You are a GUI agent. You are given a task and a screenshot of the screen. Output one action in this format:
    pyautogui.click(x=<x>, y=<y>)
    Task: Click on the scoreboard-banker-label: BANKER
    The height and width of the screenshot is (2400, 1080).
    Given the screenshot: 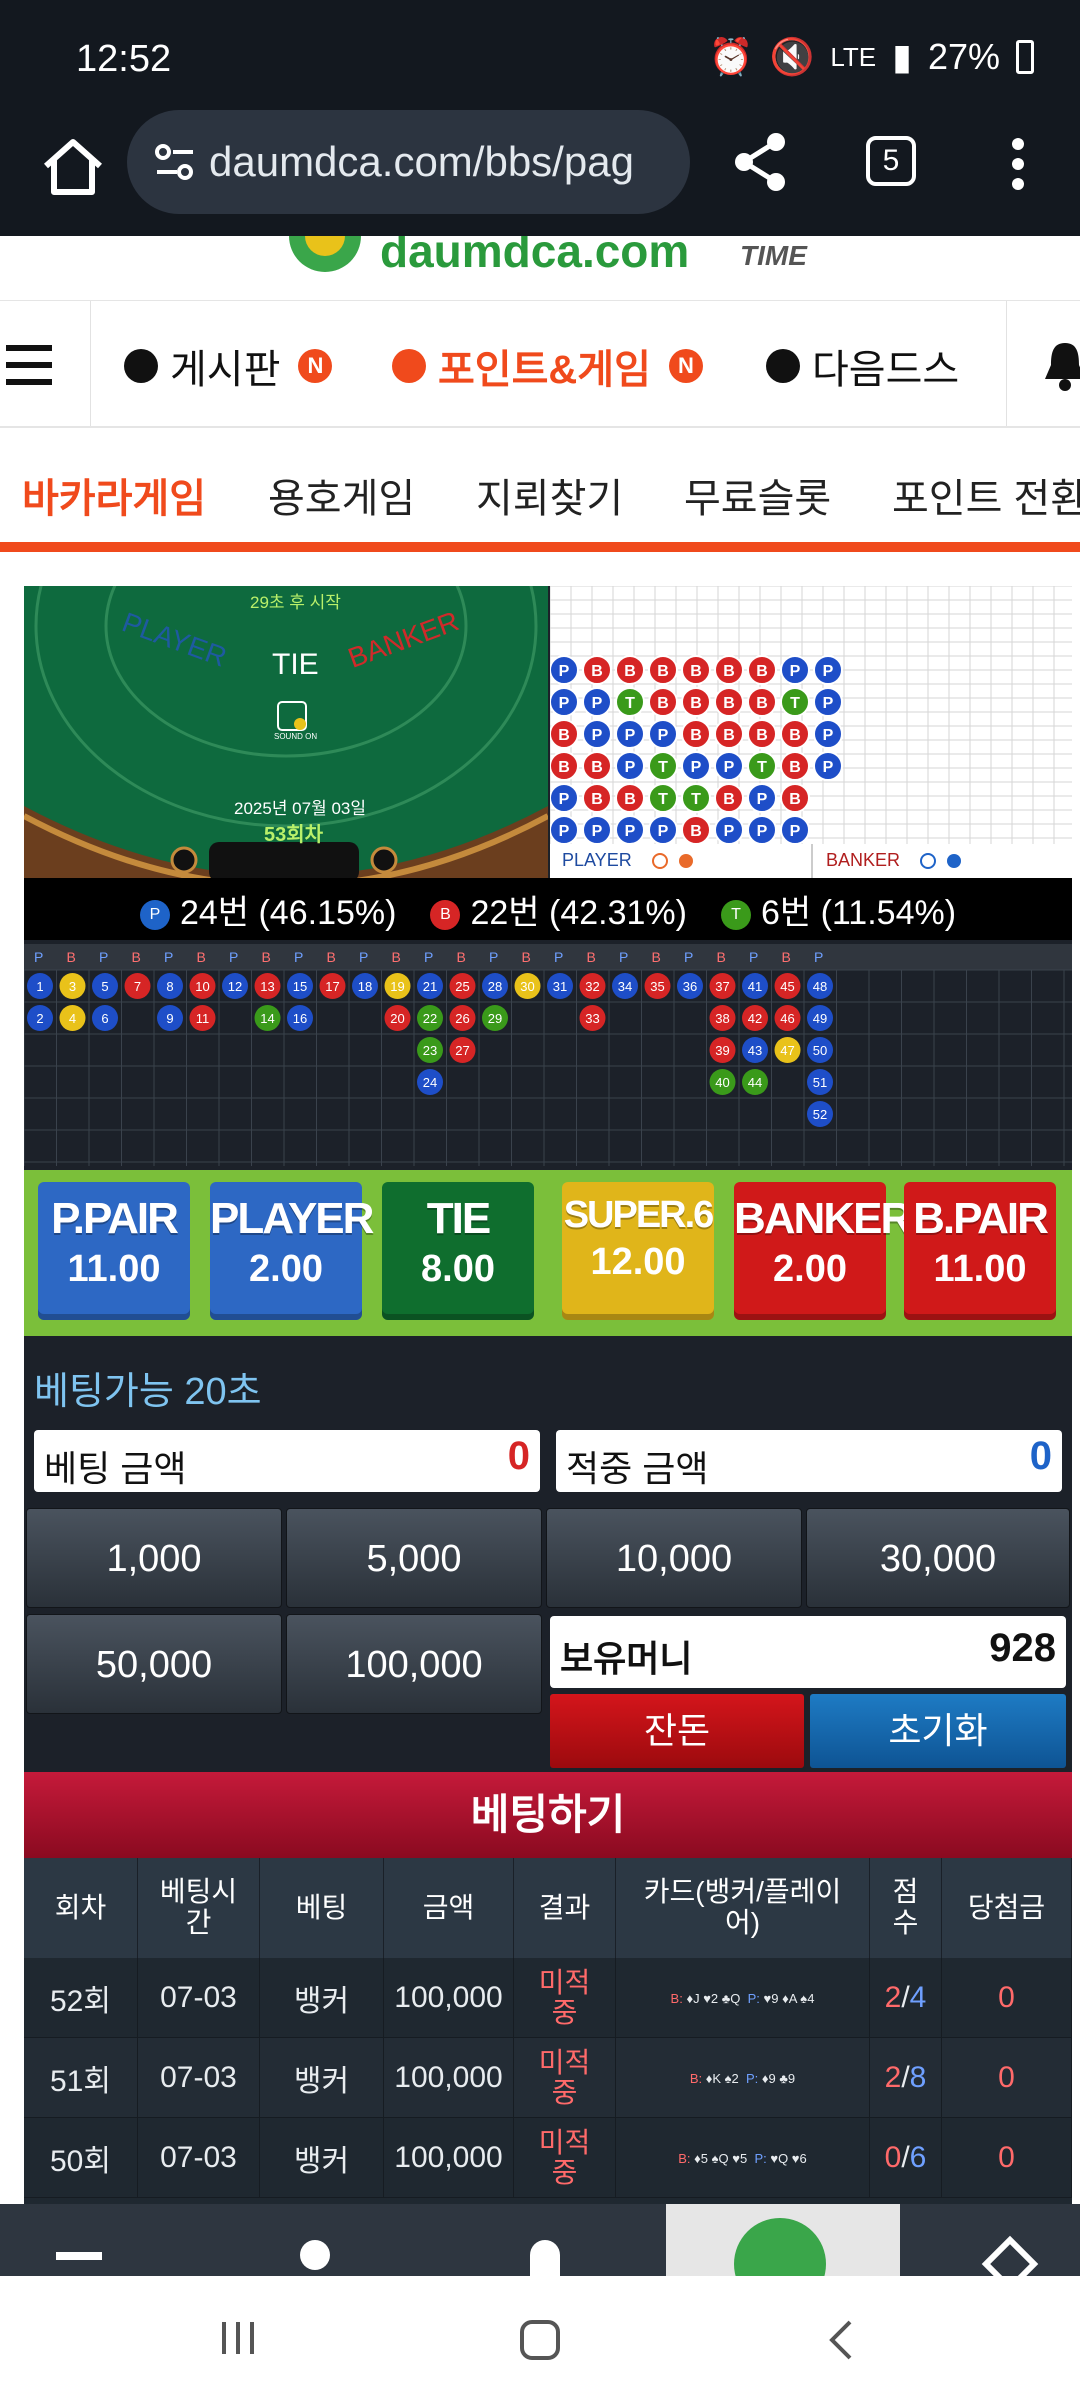 What is the action you would take?
    pyautogui.click(x=863, y=860)
    